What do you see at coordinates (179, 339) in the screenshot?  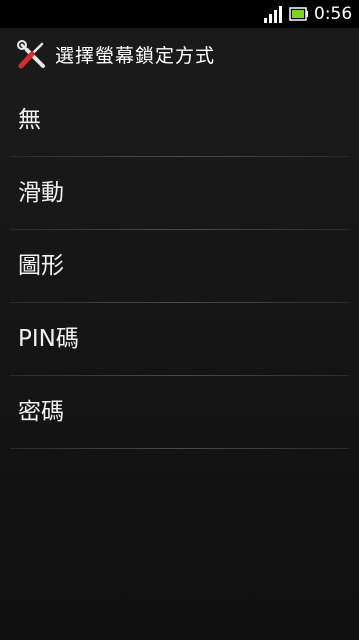 I see `option-pin: PIN碼` at bounding box center [179, 339].